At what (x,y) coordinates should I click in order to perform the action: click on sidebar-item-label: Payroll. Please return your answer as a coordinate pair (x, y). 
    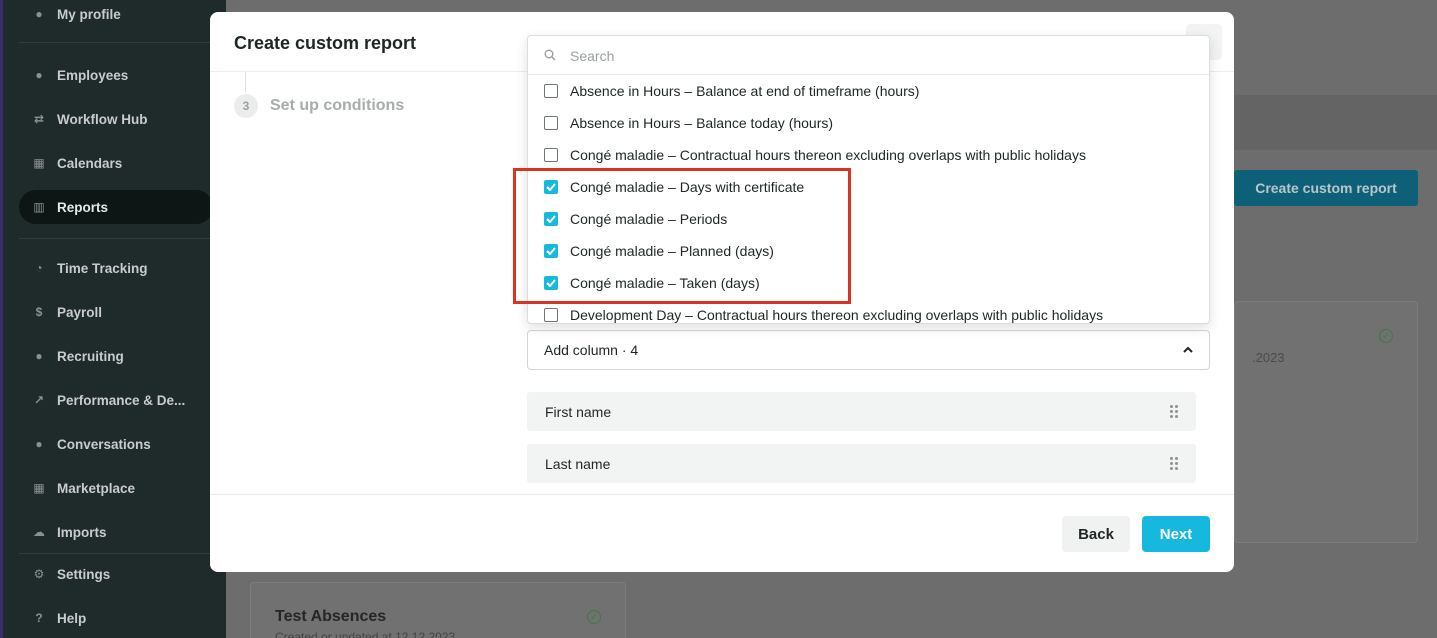
    Looking at the image, I should click on (80, 312).